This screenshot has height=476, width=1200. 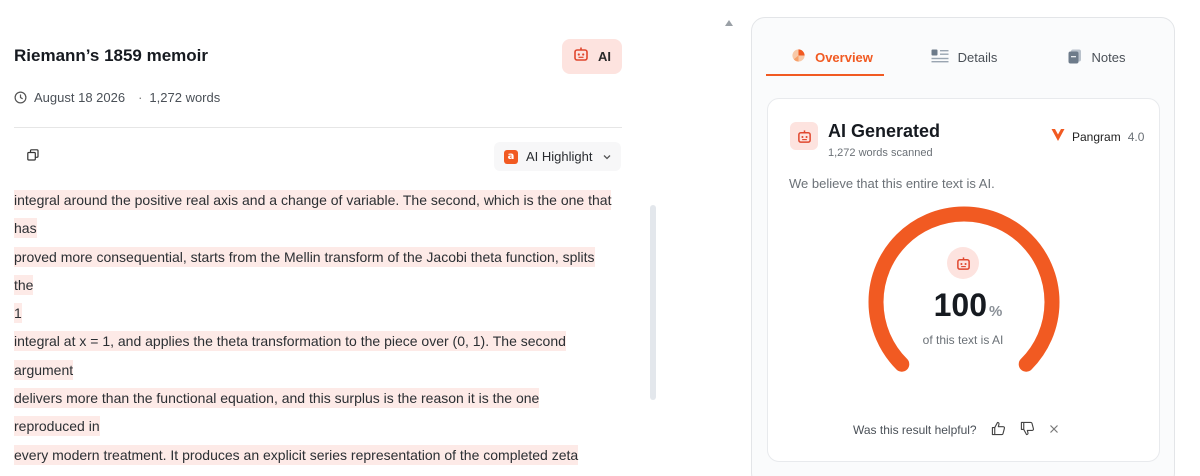 What do you see at coordinates (963, 340) in the screenshot?
I see `ai-score-label: of this text is AI` at bounding box center [963, 340].